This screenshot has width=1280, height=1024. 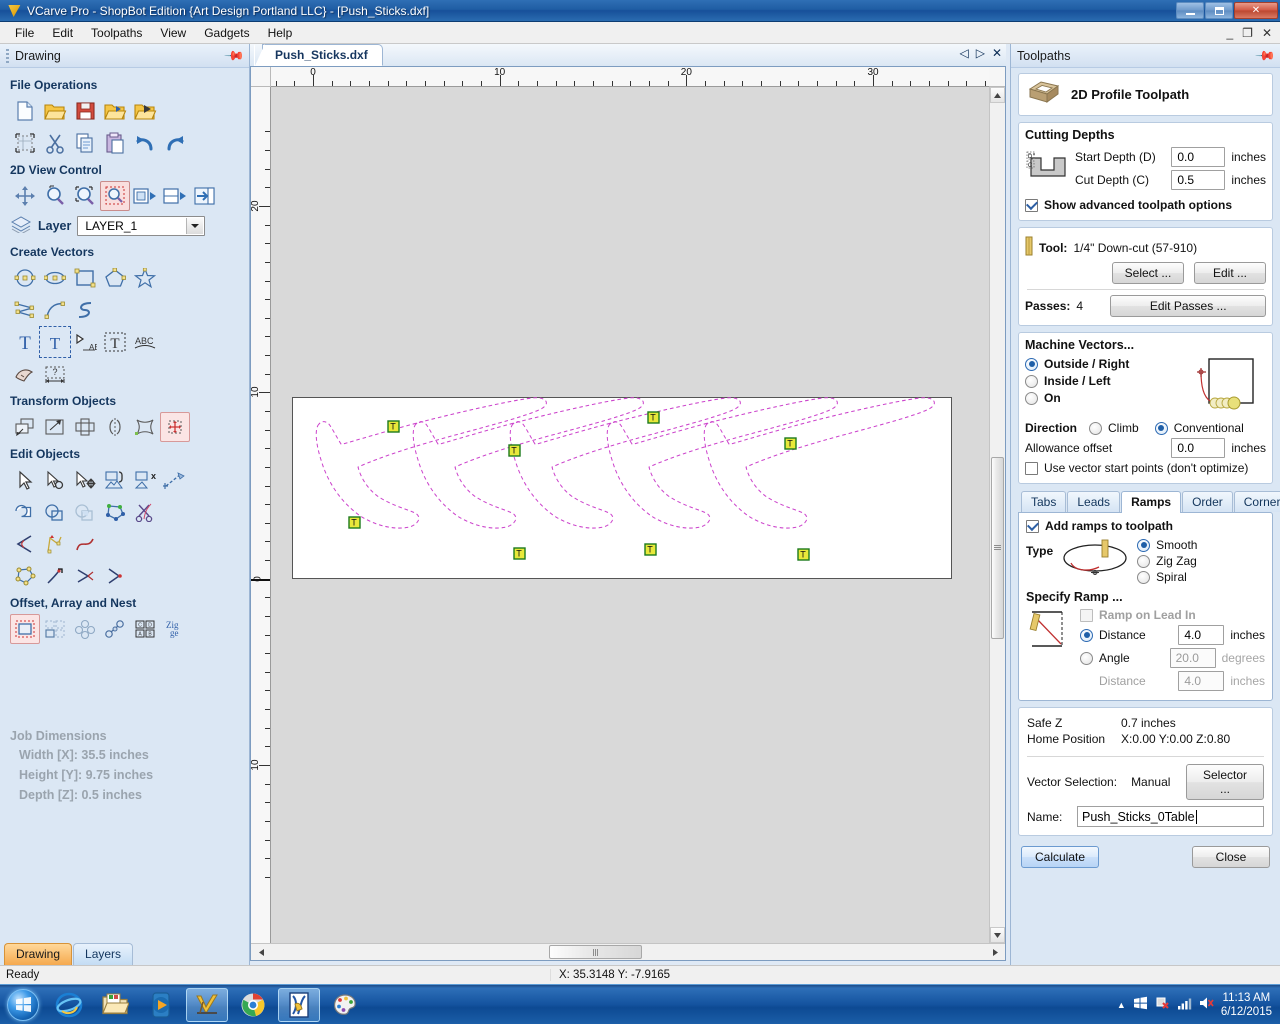 I want to click on use-start-points-checkbox, so click(x=1031, y=468).